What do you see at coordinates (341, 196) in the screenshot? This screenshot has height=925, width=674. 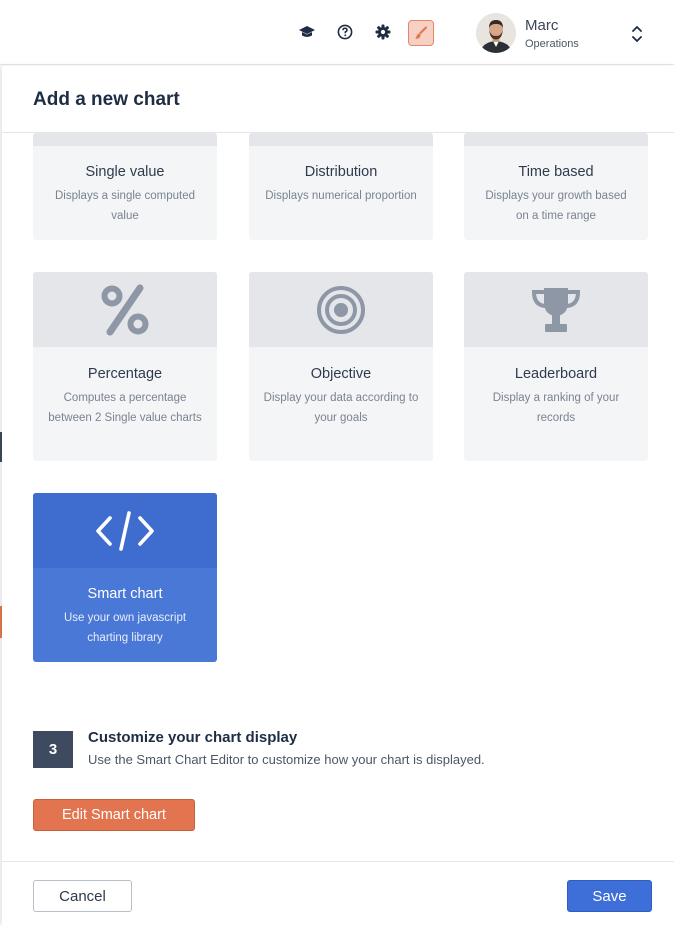 I see `card-description: Displays numerical proportion` at bounding box center [341, 196].